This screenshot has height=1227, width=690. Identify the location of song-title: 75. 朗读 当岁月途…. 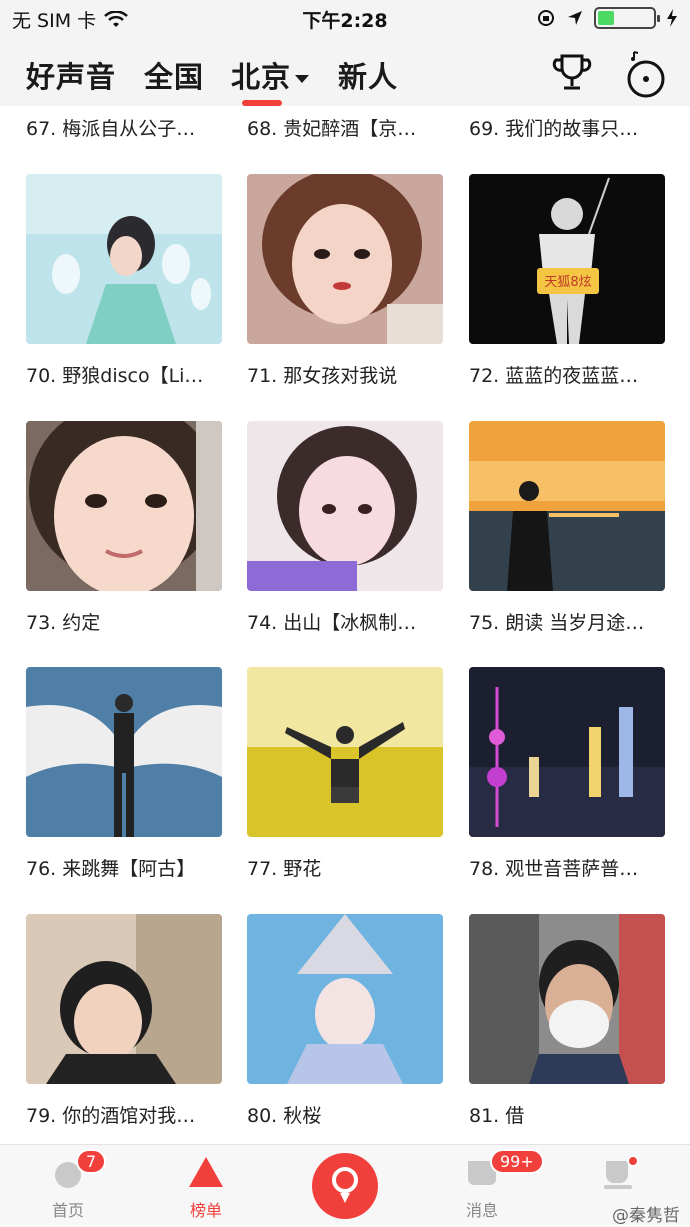
(567, 621).